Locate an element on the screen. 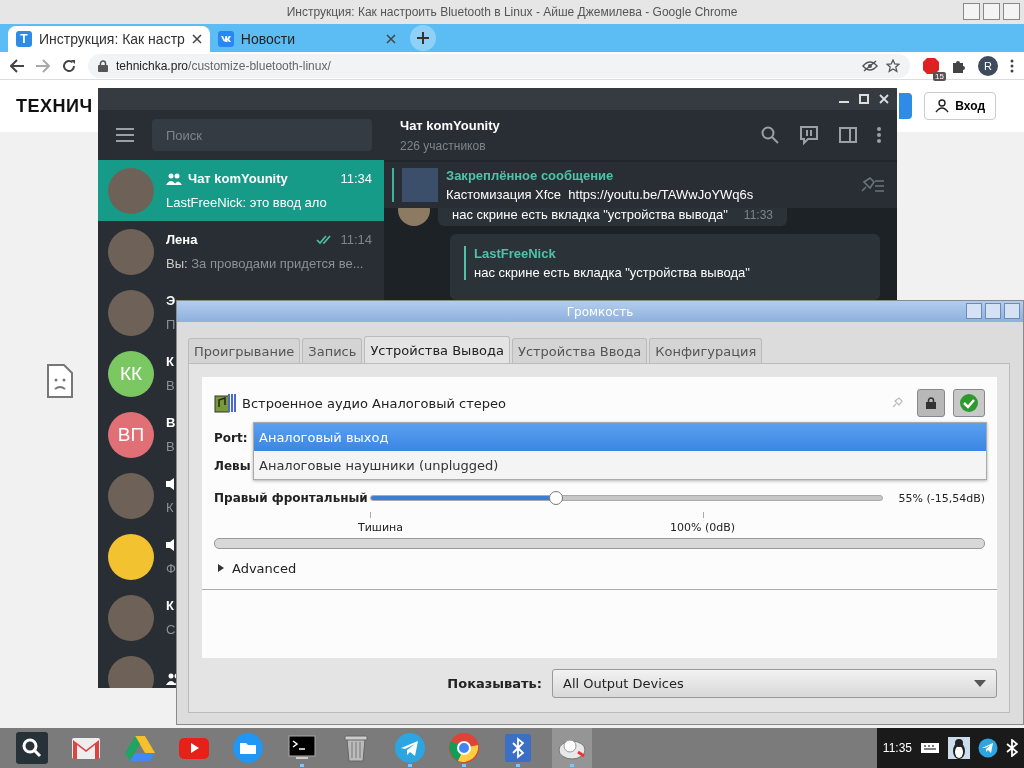 The image size is (1024, 768). avatar-initials: ВП is located at coordinates (131, 434).